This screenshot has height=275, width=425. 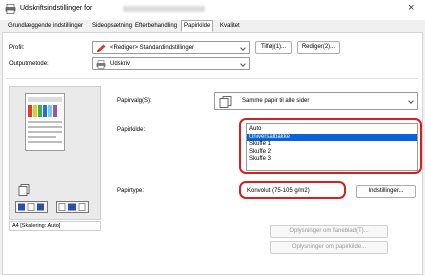 I want to click on tab-paper-source: Papirkilde, so click(x=197, y=26).